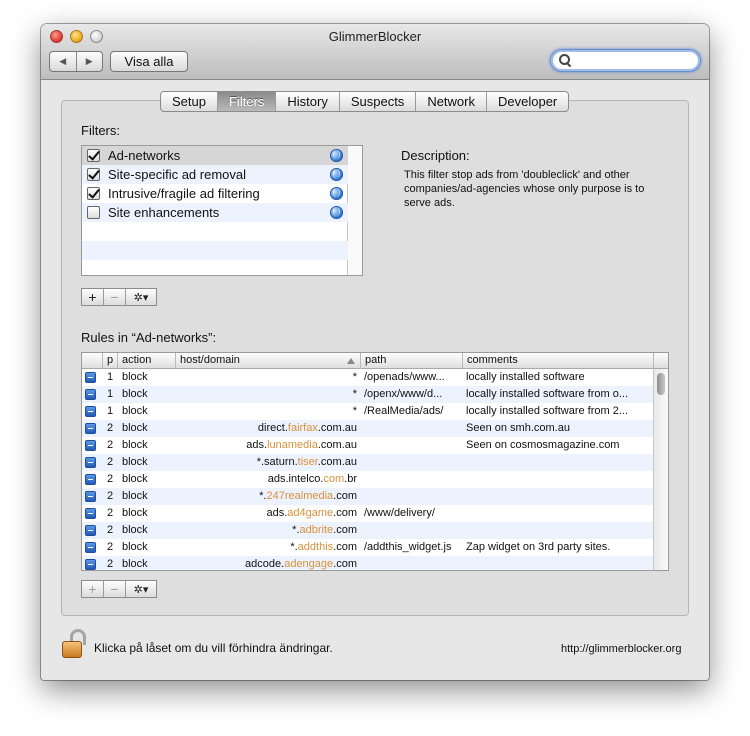 The image size is (750, 736). What do you see at coordinates (215, 212) in the screenshot?
I see `filter-item: Site enhancements` at bounding box center [215, 212].